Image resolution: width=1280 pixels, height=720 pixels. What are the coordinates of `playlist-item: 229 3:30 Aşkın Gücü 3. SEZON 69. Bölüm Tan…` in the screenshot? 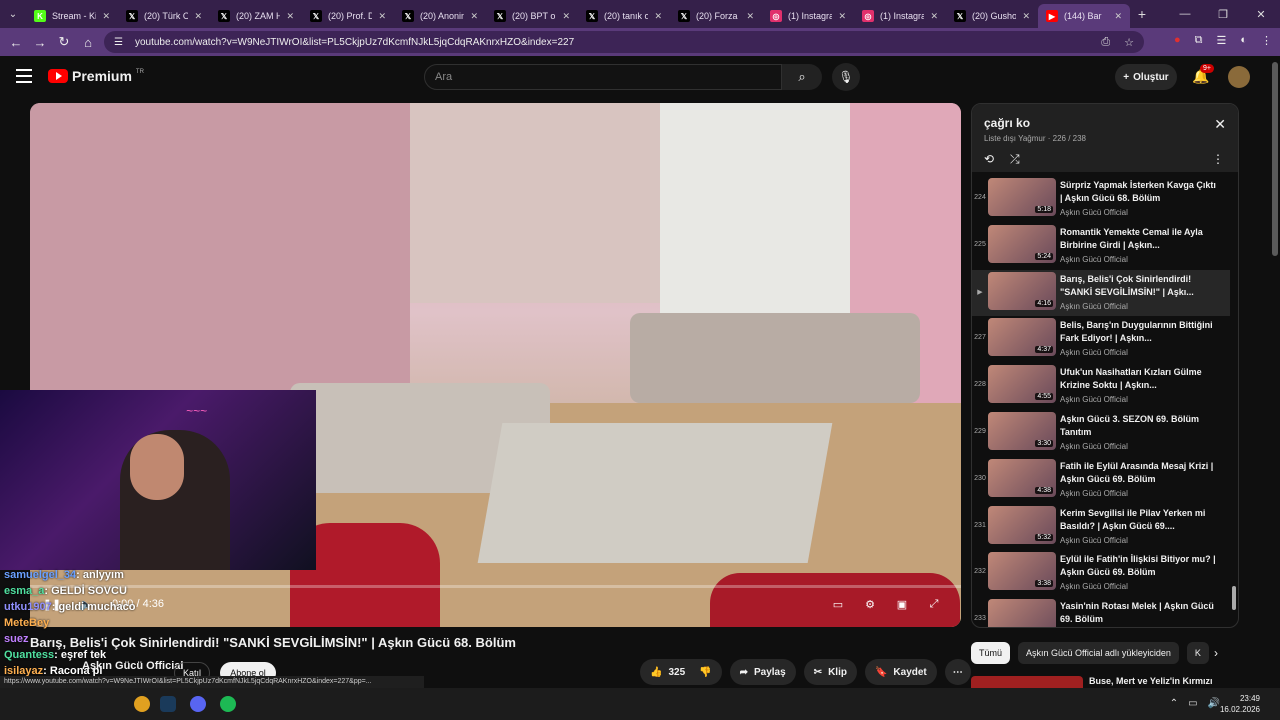 It's located at (1101, 433).